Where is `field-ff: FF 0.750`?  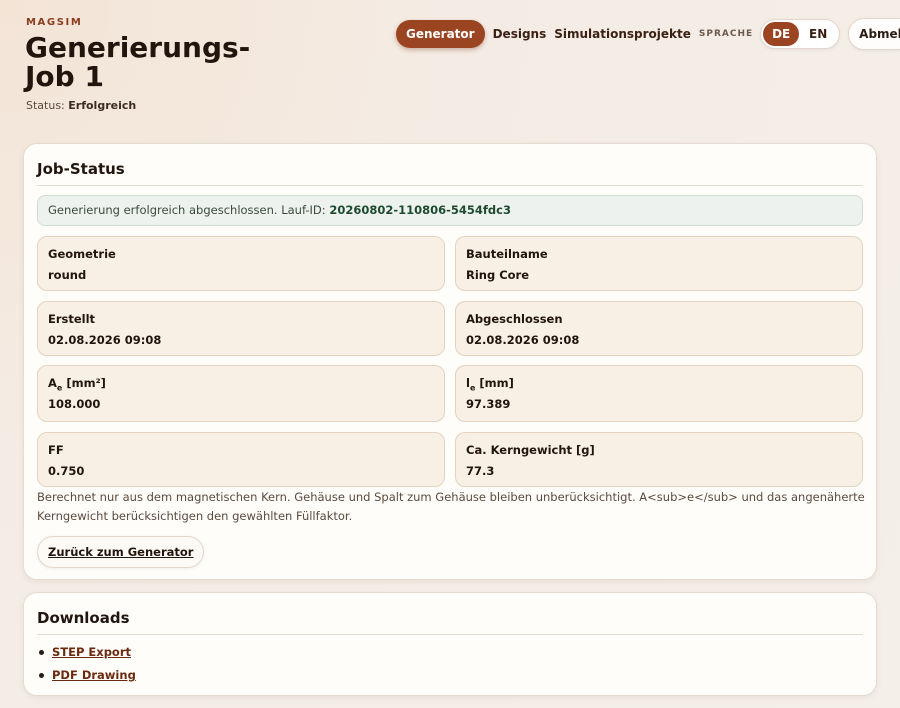 field-ff: FF 0.750 is located at coordinates (241, 459).